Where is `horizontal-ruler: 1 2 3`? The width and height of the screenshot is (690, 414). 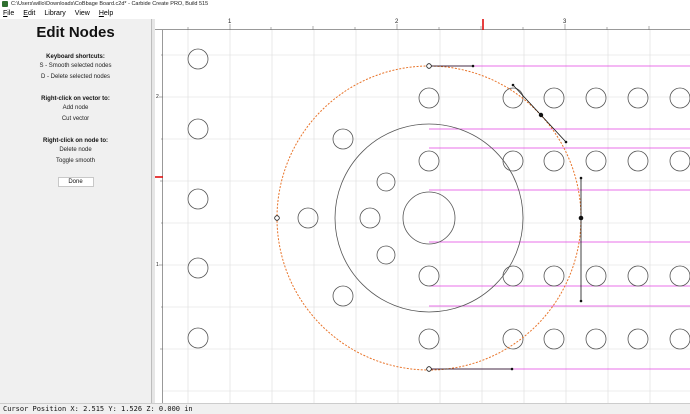 horizontal-ruler: 1 2 3 is located at coordinates (422, 24).